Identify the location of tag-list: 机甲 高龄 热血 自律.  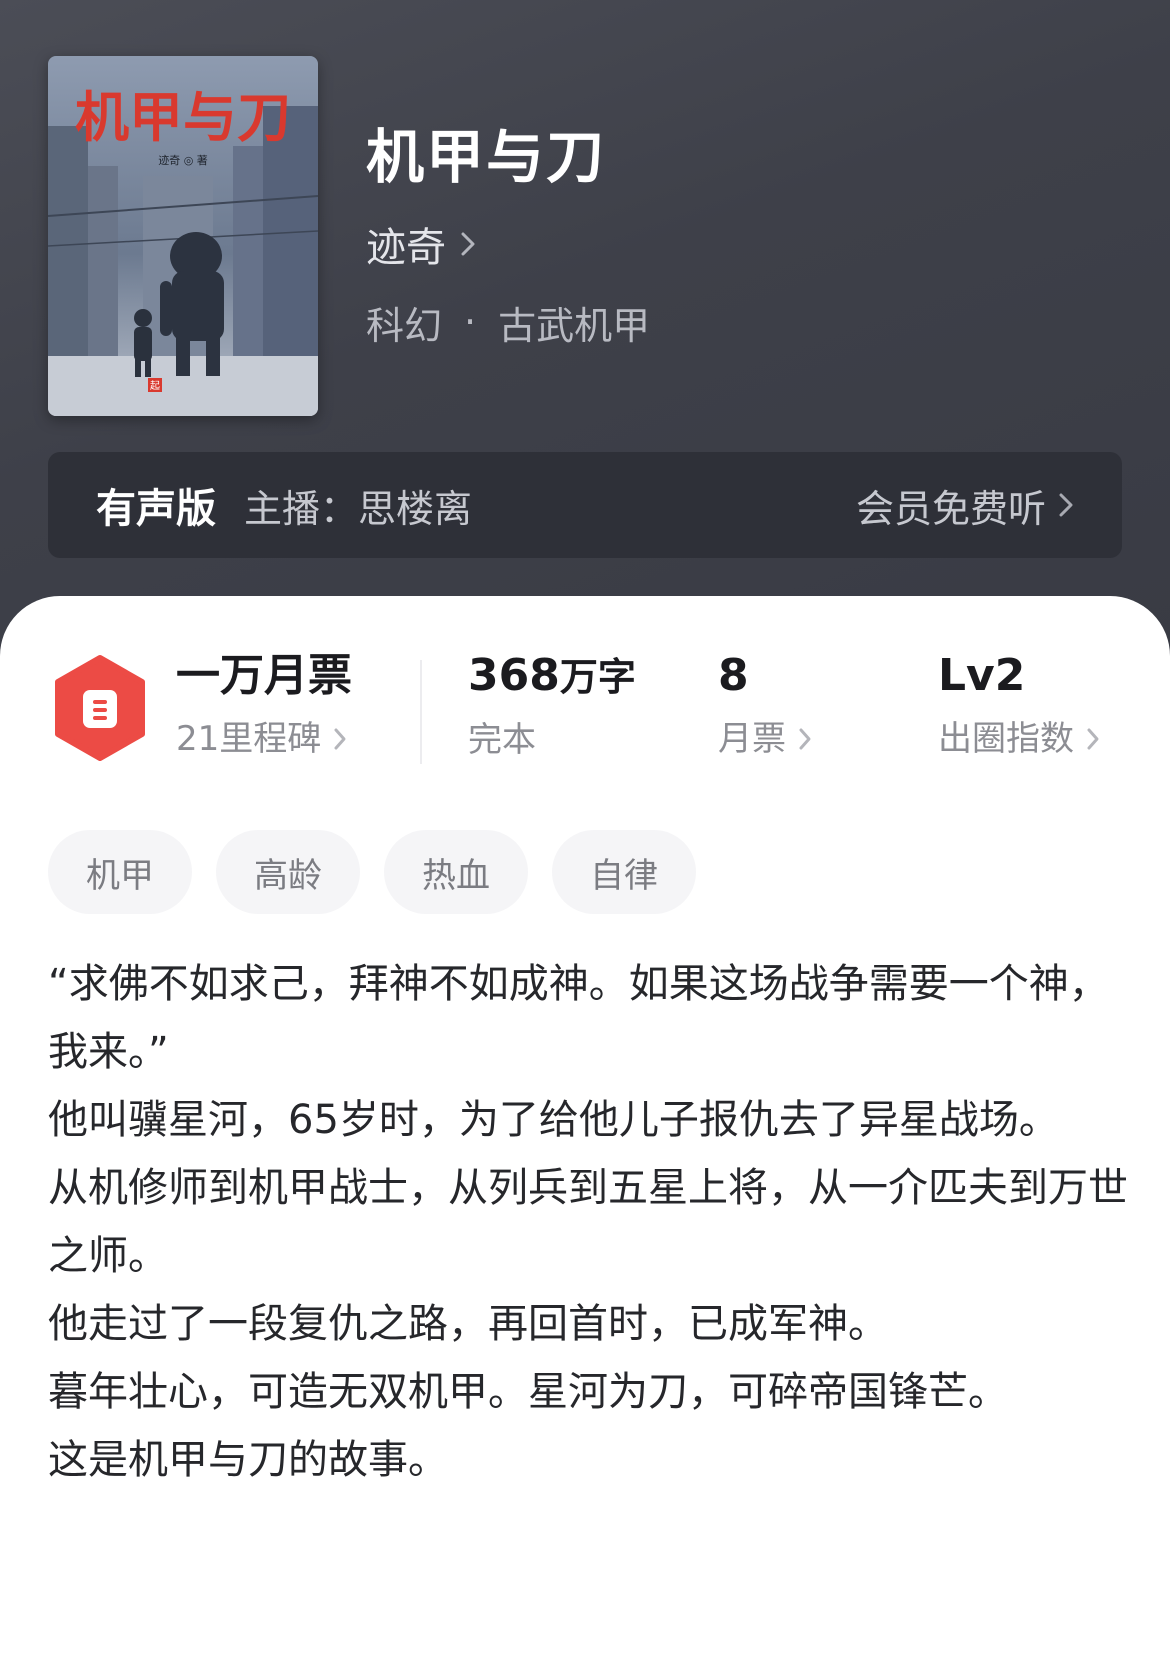
(372, 872).